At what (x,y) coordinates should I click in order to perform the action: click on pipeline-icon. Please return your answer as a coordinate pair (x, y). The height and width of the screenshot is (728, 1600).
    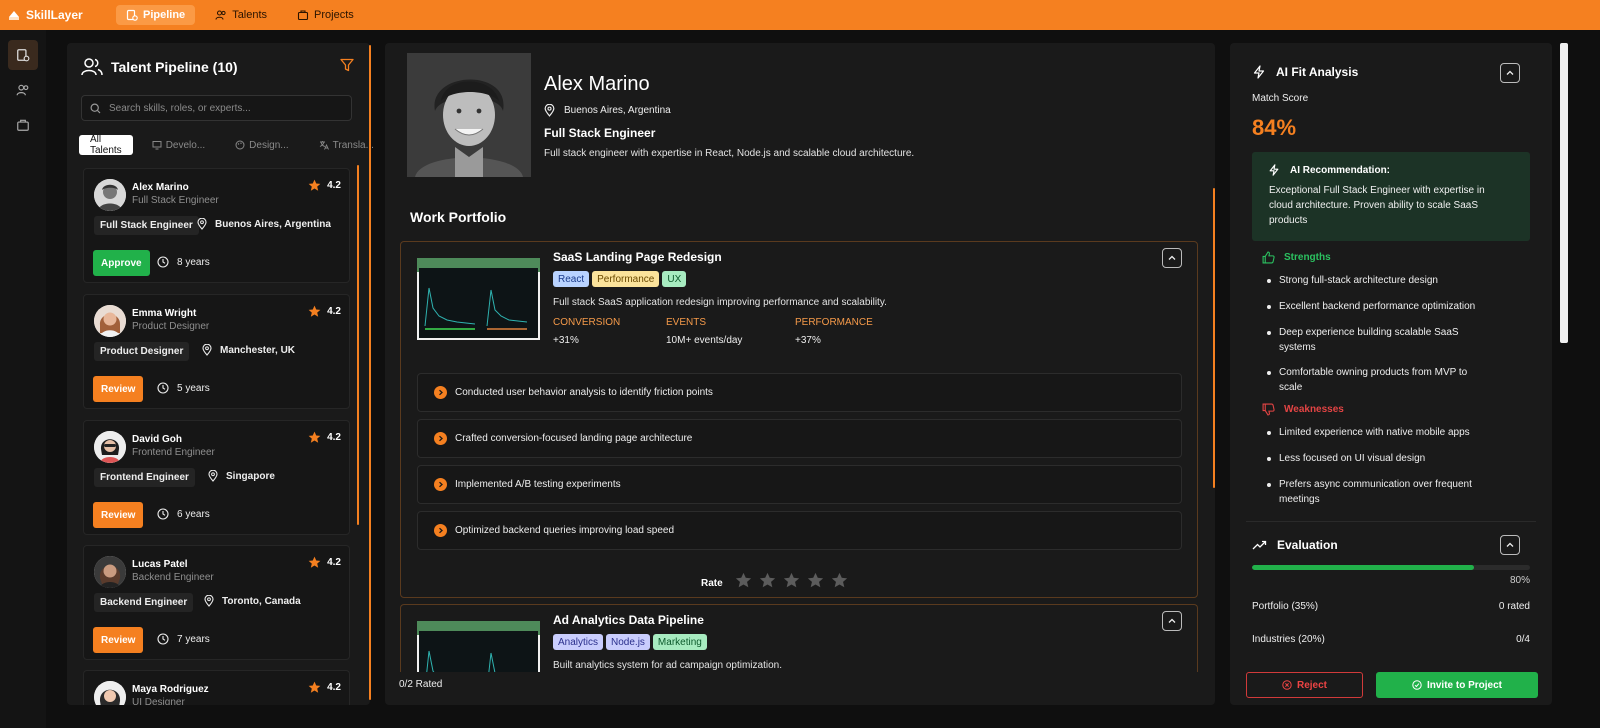
    Looking at the image, I should click on (23, 55).